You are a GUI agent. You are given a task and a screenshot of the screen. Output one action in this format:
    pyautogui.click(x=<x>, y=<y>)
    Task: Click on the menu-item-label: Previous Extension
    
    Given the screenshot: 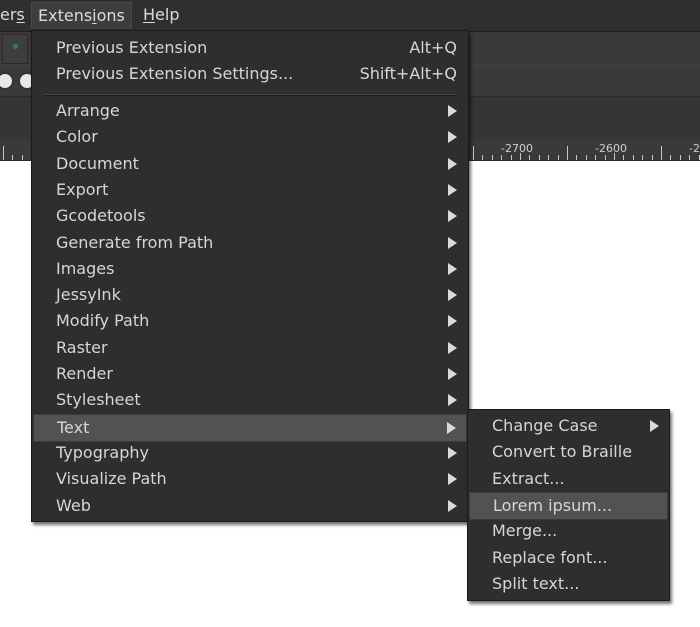 What is the action you would take?
    pyautogui.click(x=132, y=47)
    